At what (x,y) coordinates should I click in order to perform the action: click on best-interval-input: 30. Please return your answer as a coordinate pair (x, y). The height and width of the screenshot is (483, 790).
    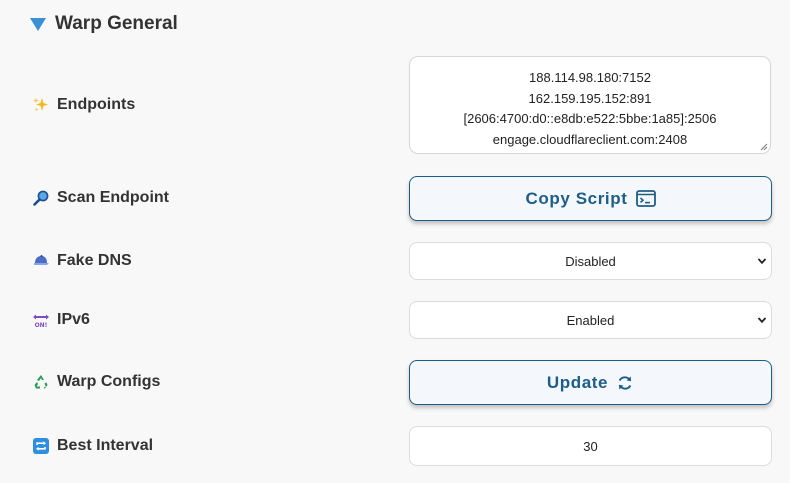
    Looking at the image, I should click on (590, 446).